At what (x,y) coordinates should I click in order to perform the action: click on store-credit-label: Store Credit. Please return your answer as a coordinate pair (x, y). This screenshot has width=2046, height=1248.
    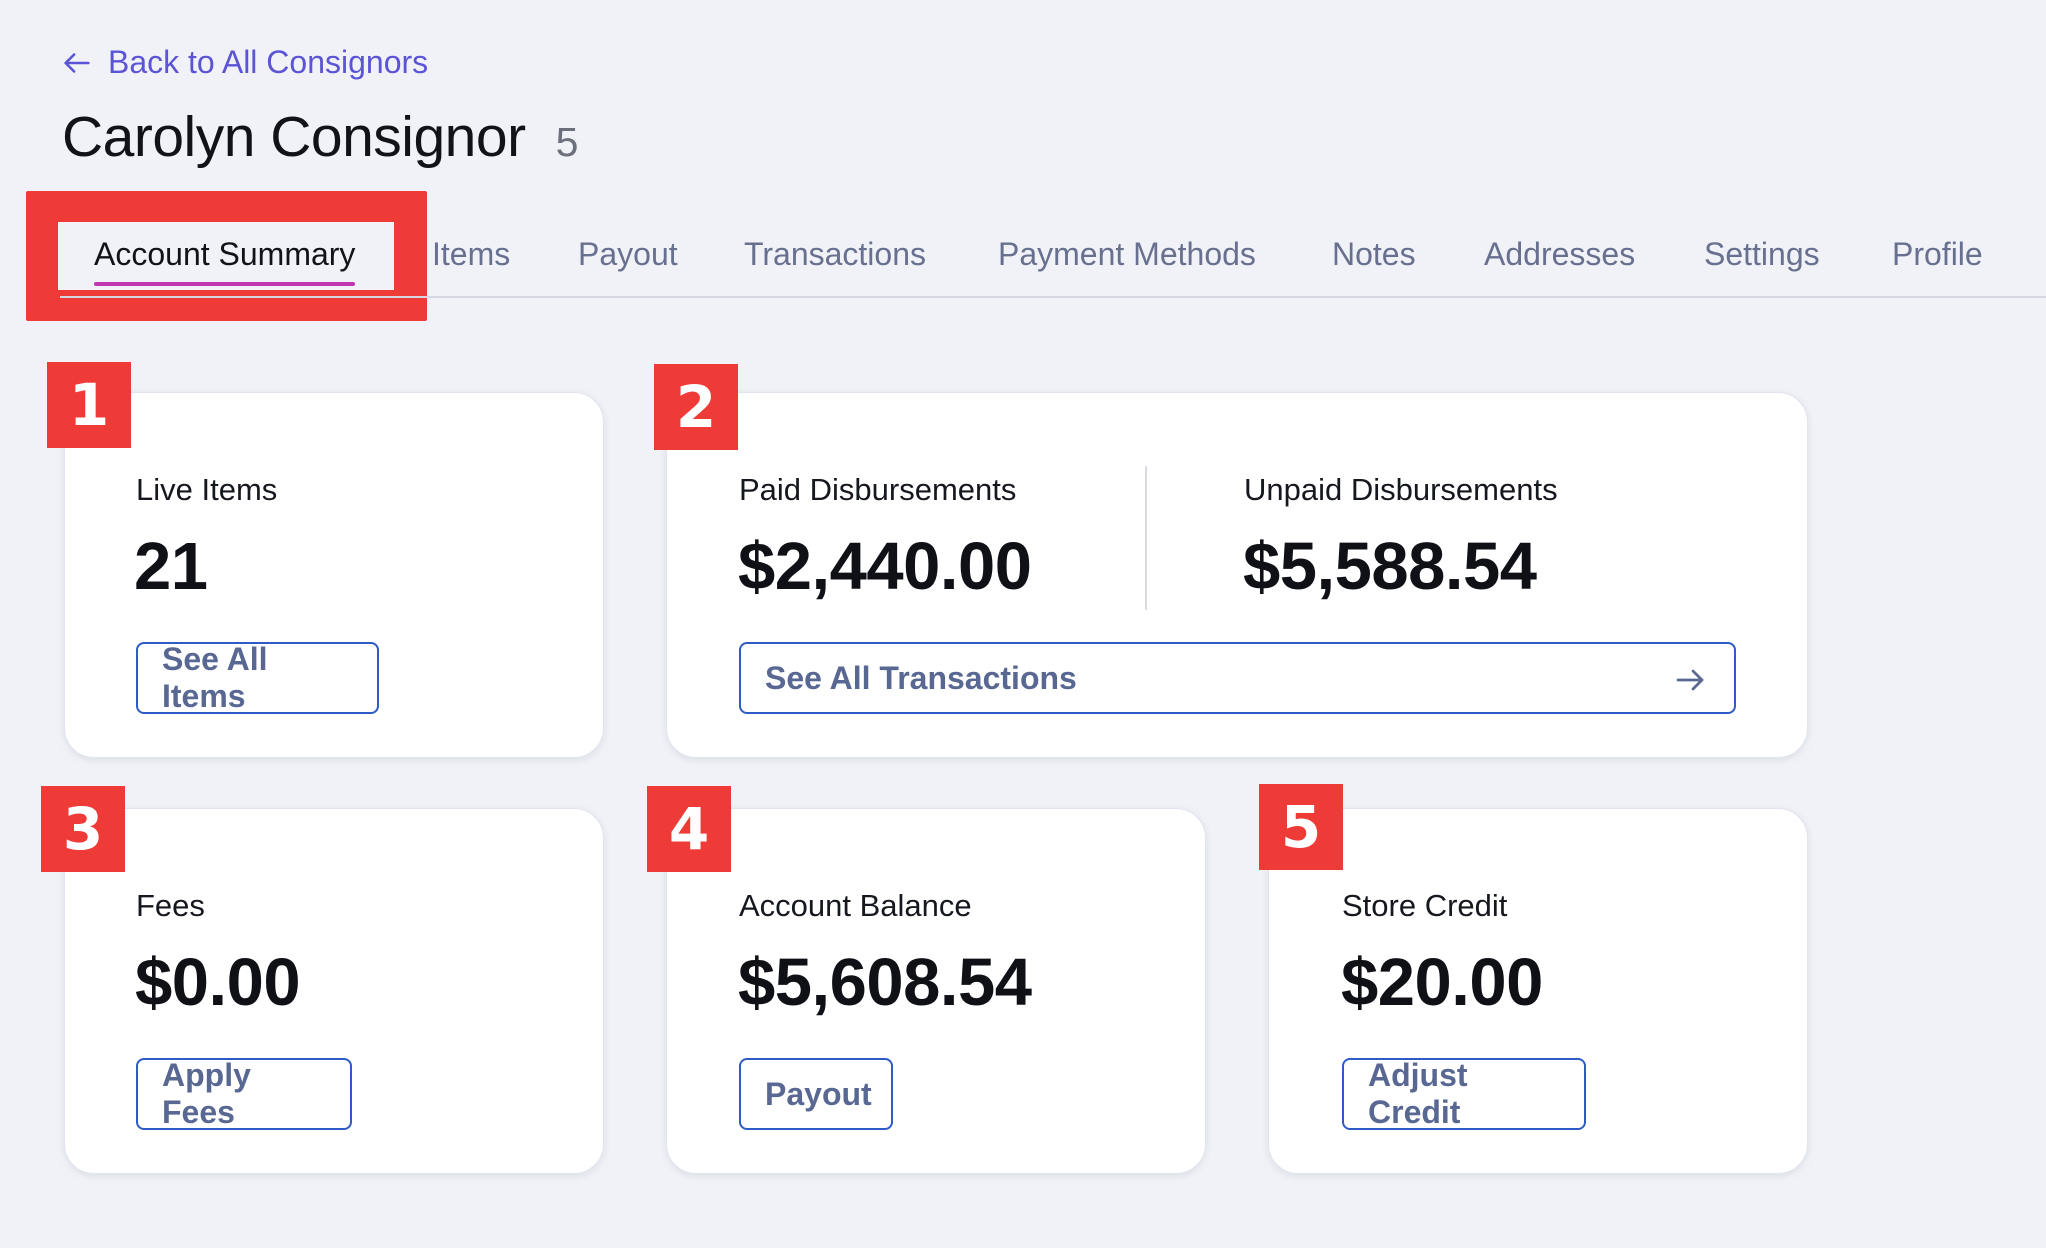
    Looking at the image, I should click on (1425, 905).